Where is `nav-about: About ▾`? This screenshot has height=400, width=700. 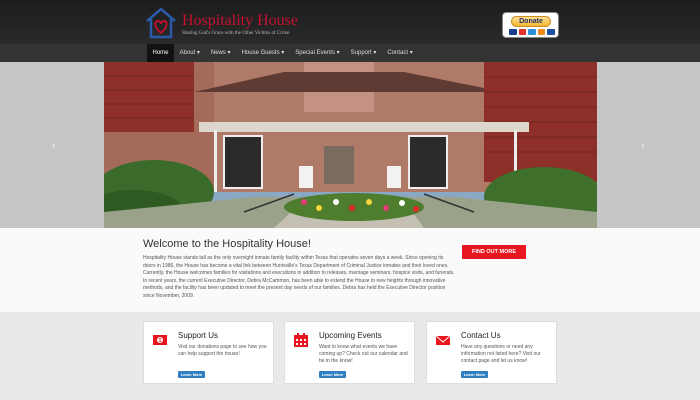 nav-about: About ▾ is located at coordinates (189, 53).